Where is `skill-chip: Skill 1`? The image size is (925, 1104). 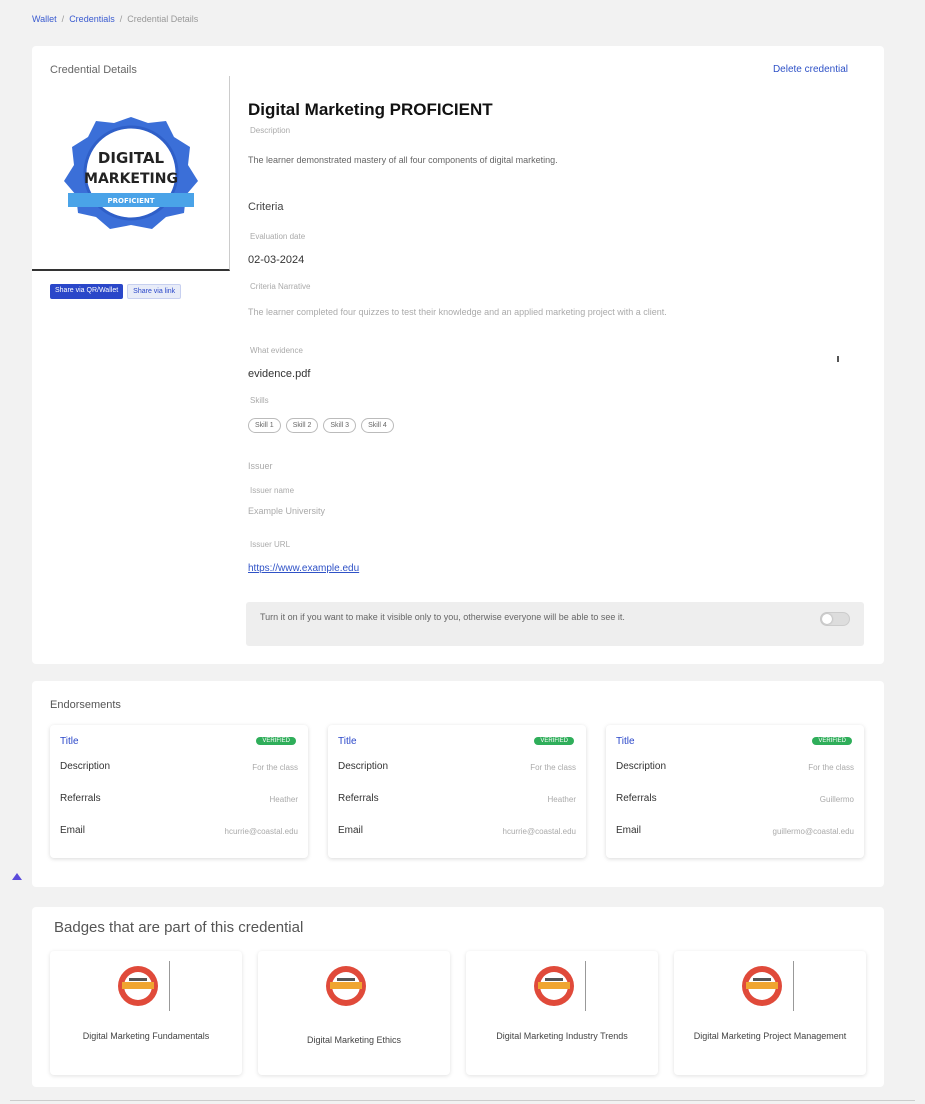
skill-chip: Skill 1 is located at coordinates (264, 425).